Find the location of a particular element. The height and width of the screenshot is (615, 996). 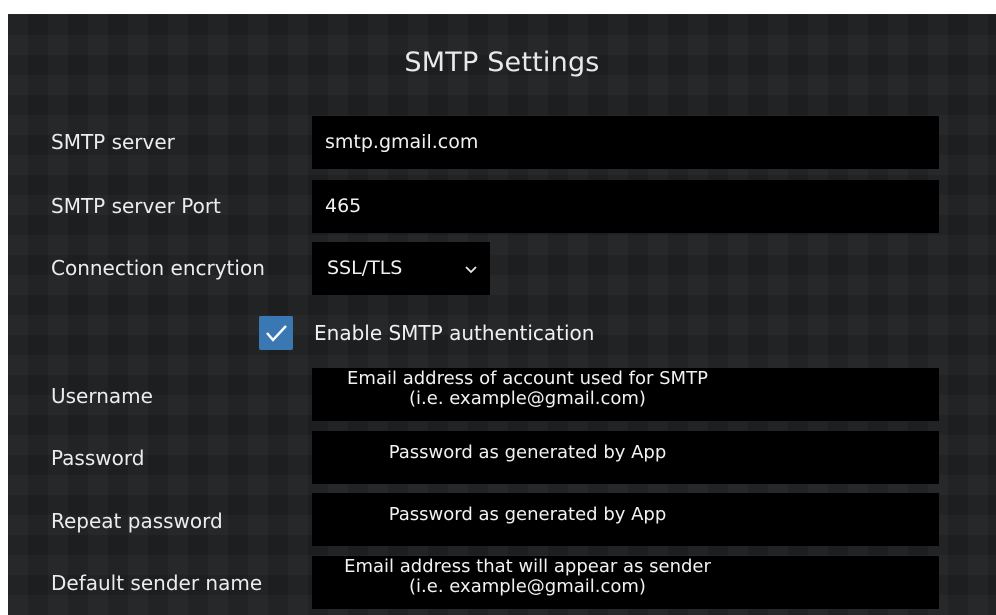

repeat-password-input: Password as generated by App is located at coordinates (625, 519).